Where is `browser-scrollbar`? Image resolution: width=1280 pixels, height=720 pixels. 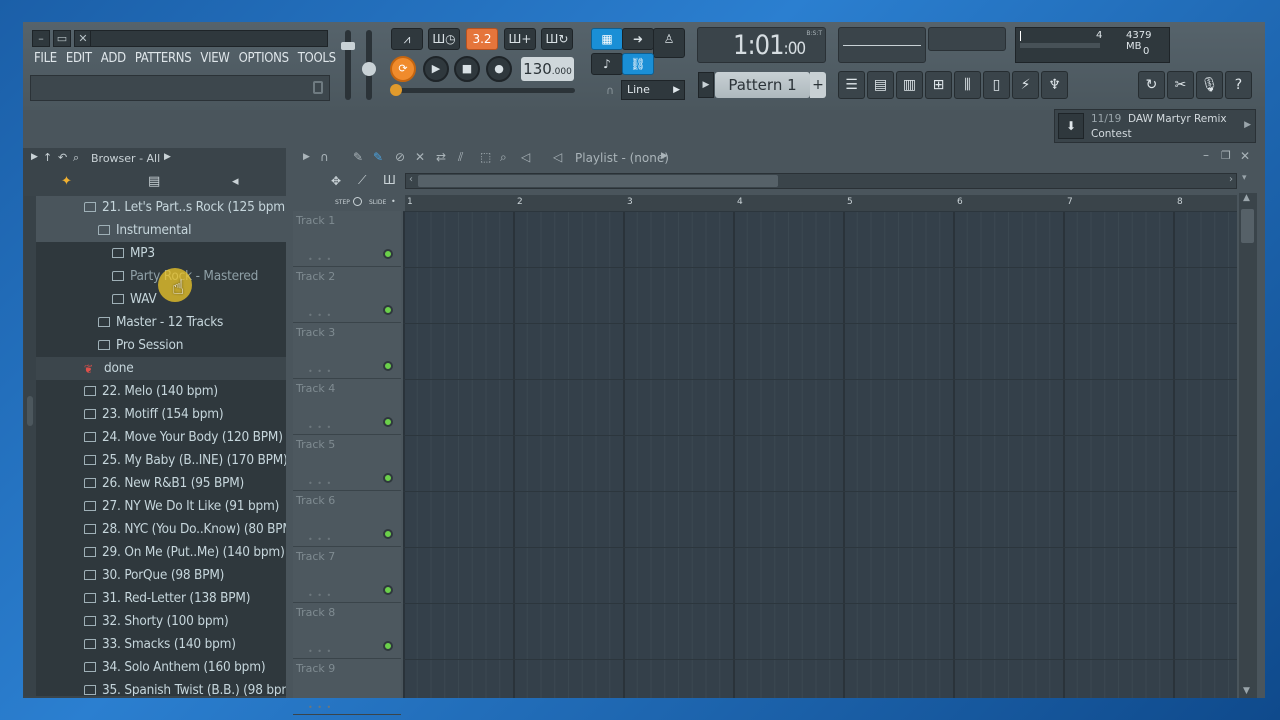
browser-scrollbar is located at coordinates (30, 446).